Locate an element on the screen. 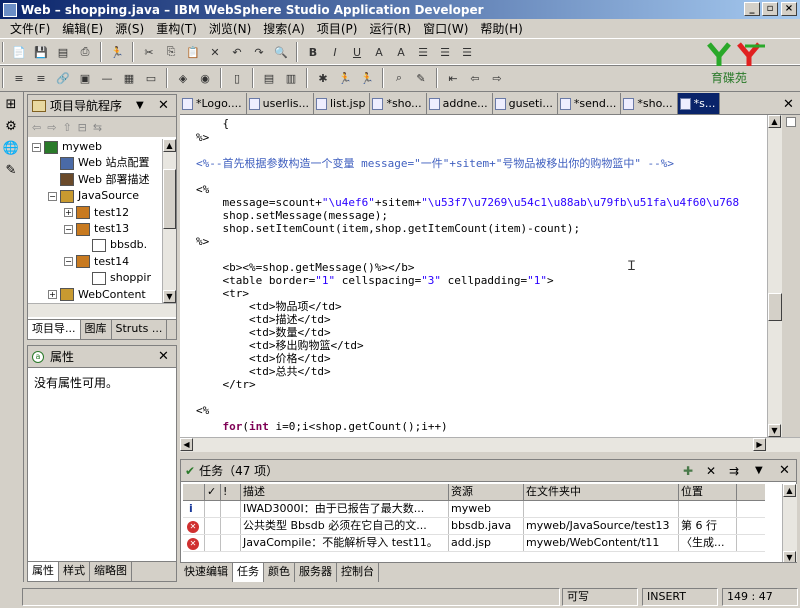 Image resolution: width=800 pixels, height=608 pixels. tree-item: − myweb is located at coordinates (67, 147).